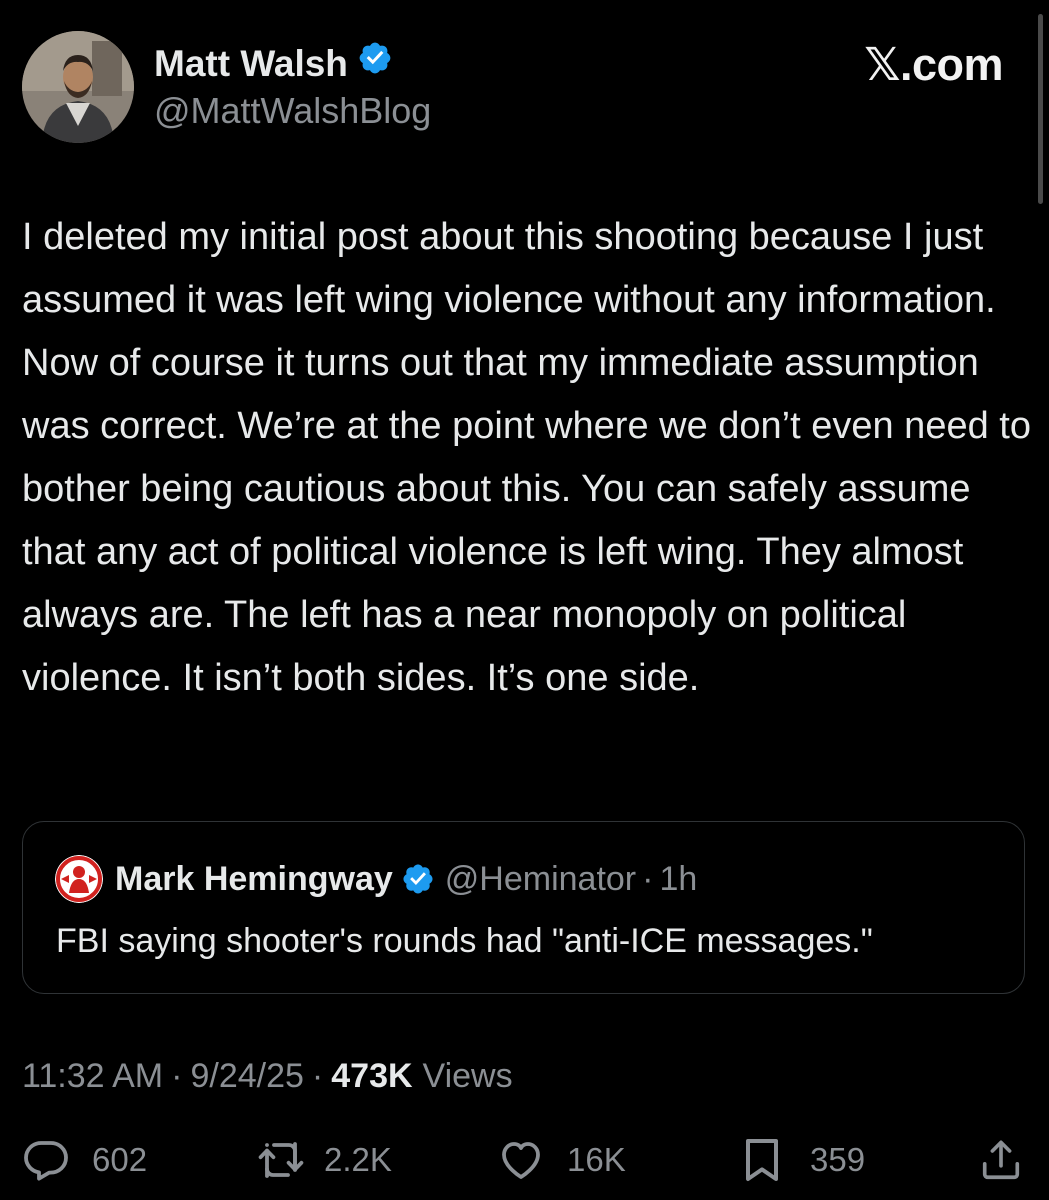 The image size is (1049, 1200). What do you see at coordinates (540, 879) in the screenshot?
I see `quoted-author-handle: @Heminator` at bounding box center [540, 879].